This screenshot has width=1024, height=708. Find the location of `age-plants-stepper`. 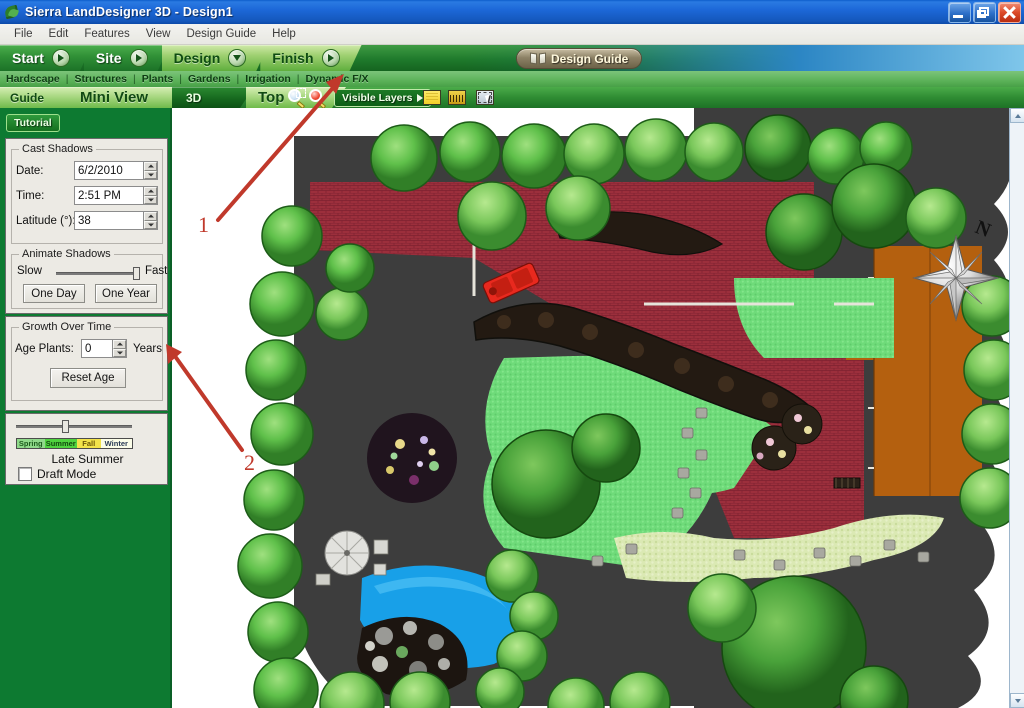

age-plants-stepper is located at coordinates (104, 348).